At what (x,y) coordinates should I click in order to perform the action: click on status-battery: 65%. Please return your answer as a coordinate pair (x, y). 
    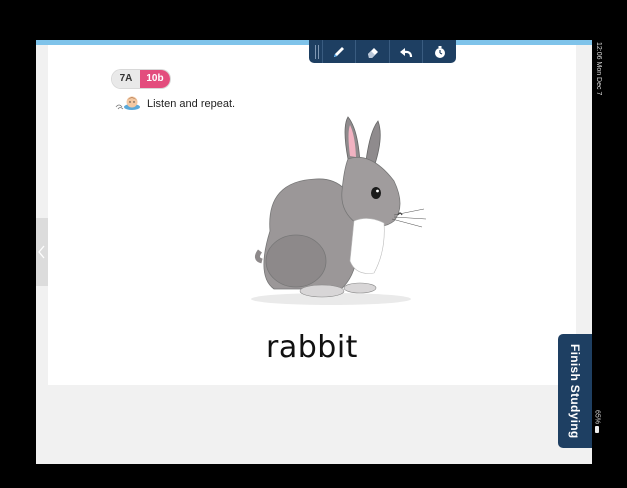
    Looking at the image, I should click on (597, 435).